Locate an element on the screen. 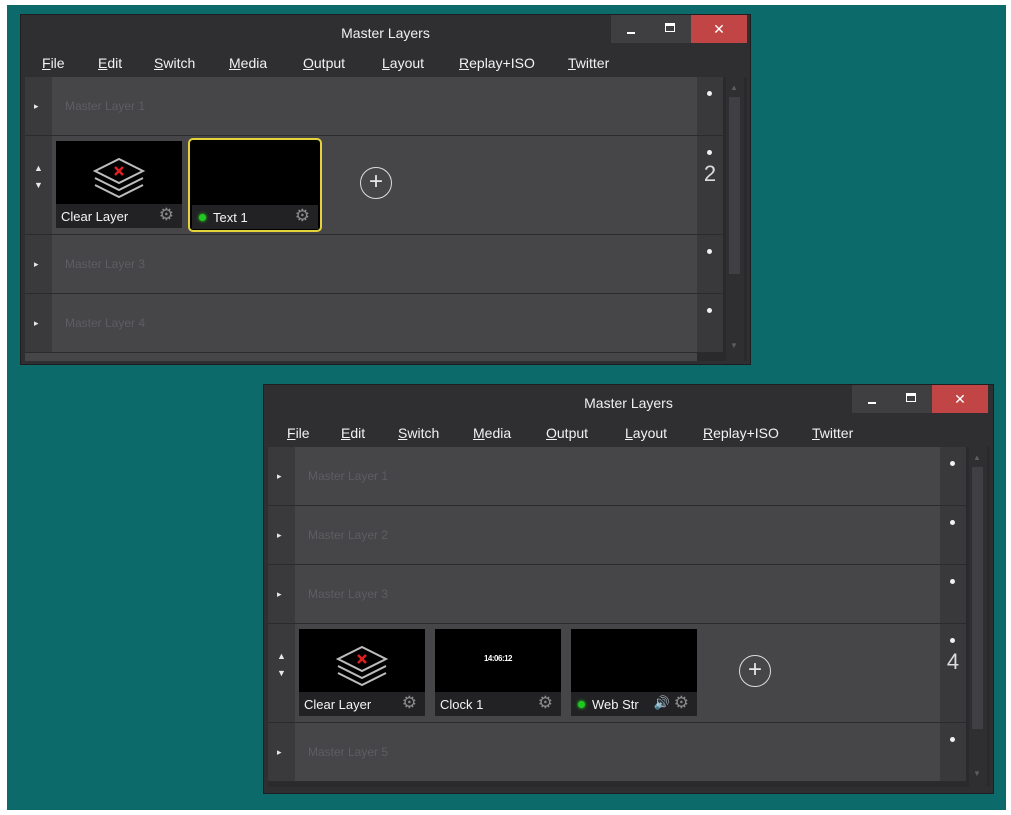  master-layer-row: ▸ Master Layer 5 is located at coordinates (604, 752).